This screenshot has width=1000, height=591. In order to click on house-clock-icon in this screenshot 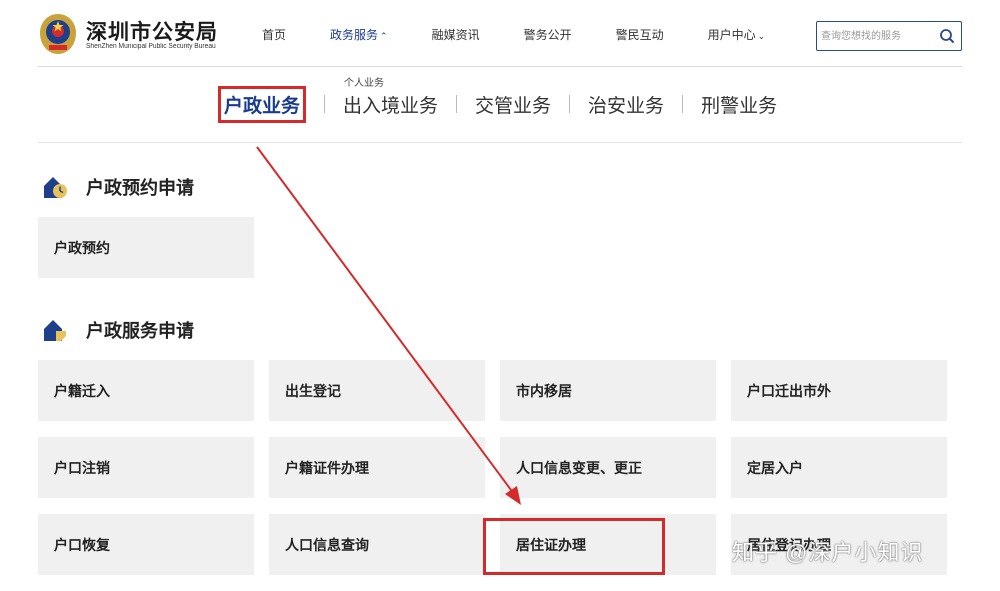, I will do `click(55, 187)`.